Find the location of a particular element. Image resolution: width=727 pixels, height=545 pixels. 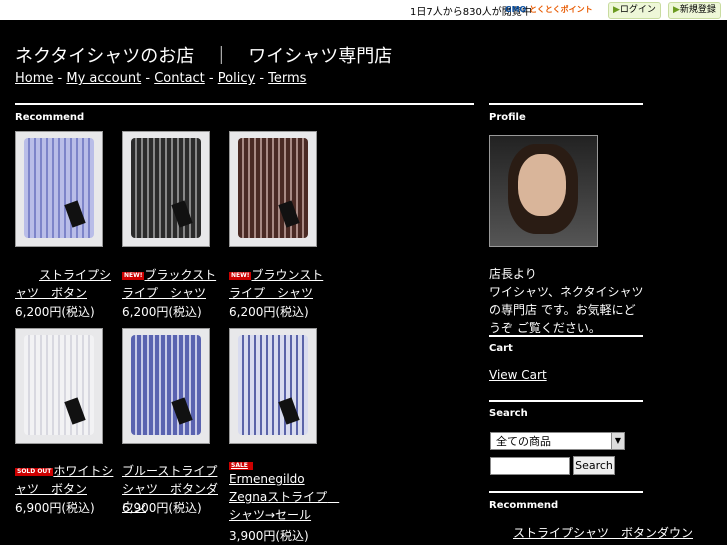

search-heading: Search is located at coordinates (508, 413).